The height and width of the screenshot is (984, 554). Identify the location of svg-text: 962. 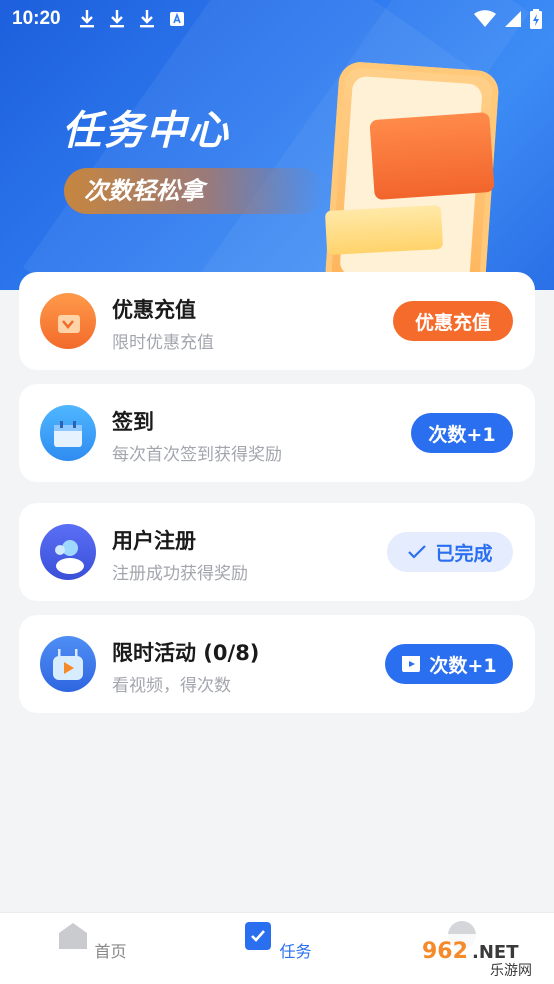
(445, 951).